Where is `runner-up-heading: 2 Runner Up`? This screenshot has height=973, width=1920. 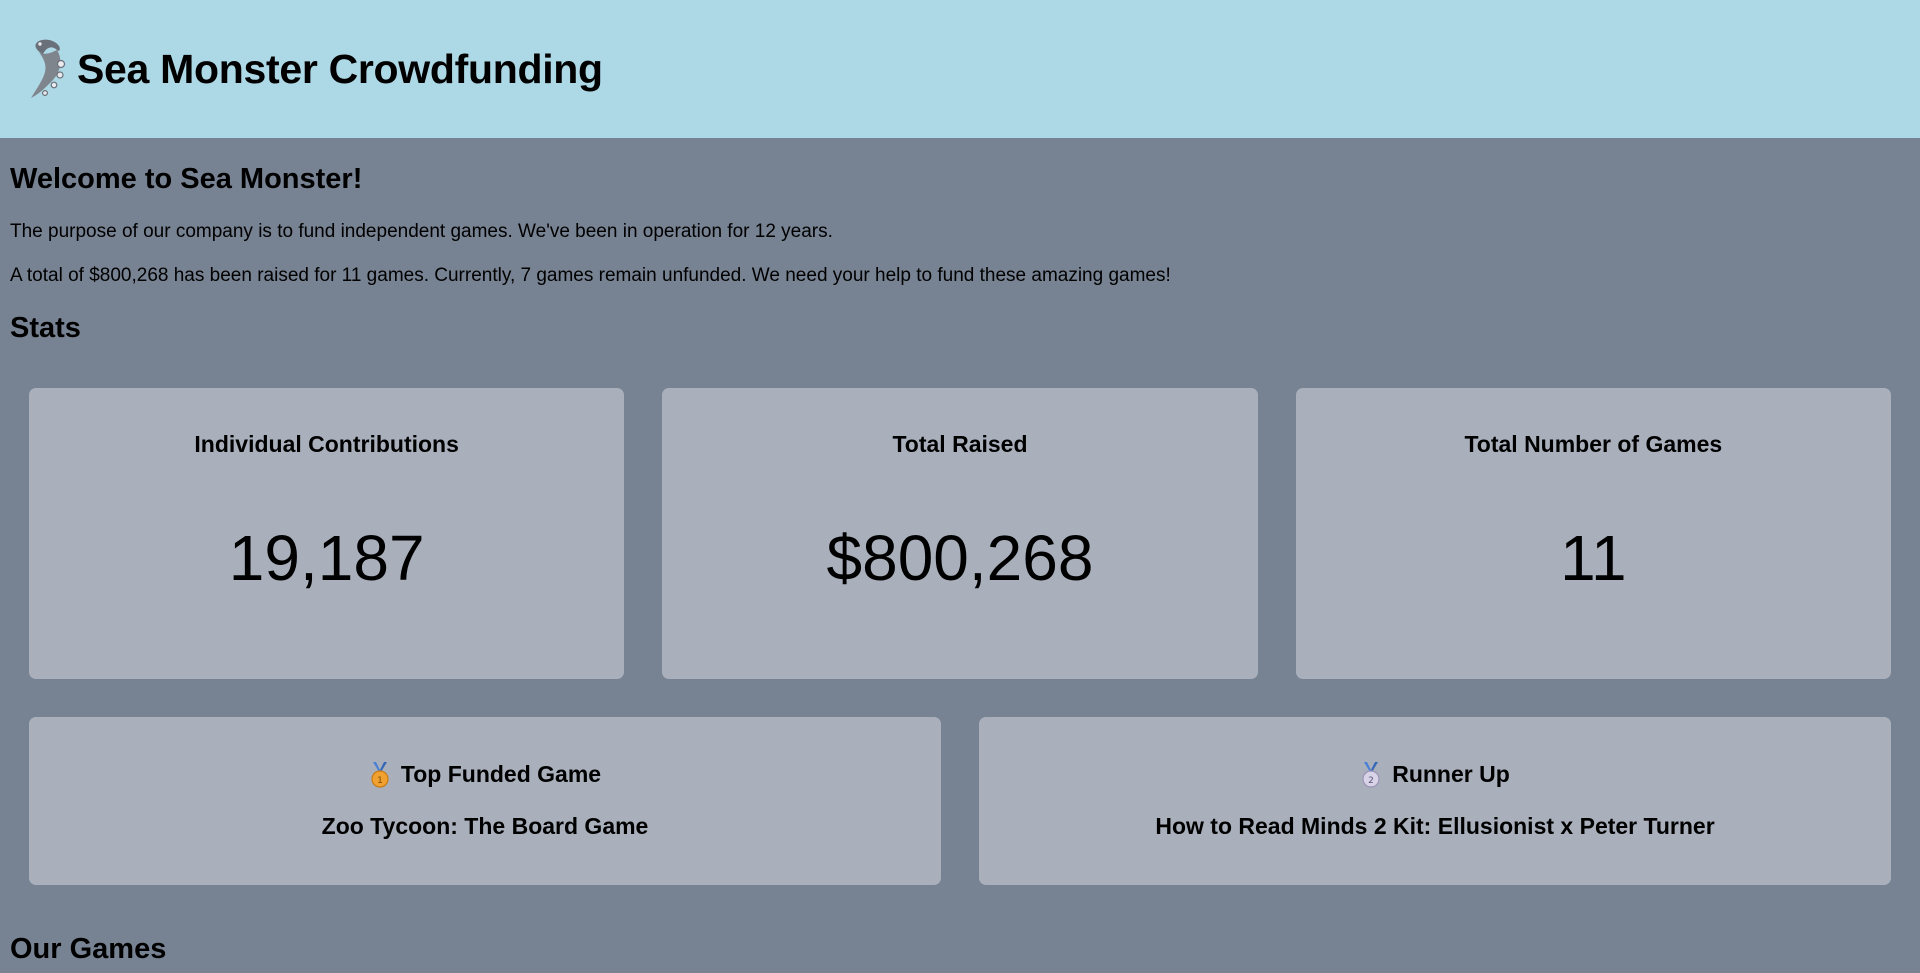
runner-up-heading: 2 Runner Up is located at coordinates (1435, 774).